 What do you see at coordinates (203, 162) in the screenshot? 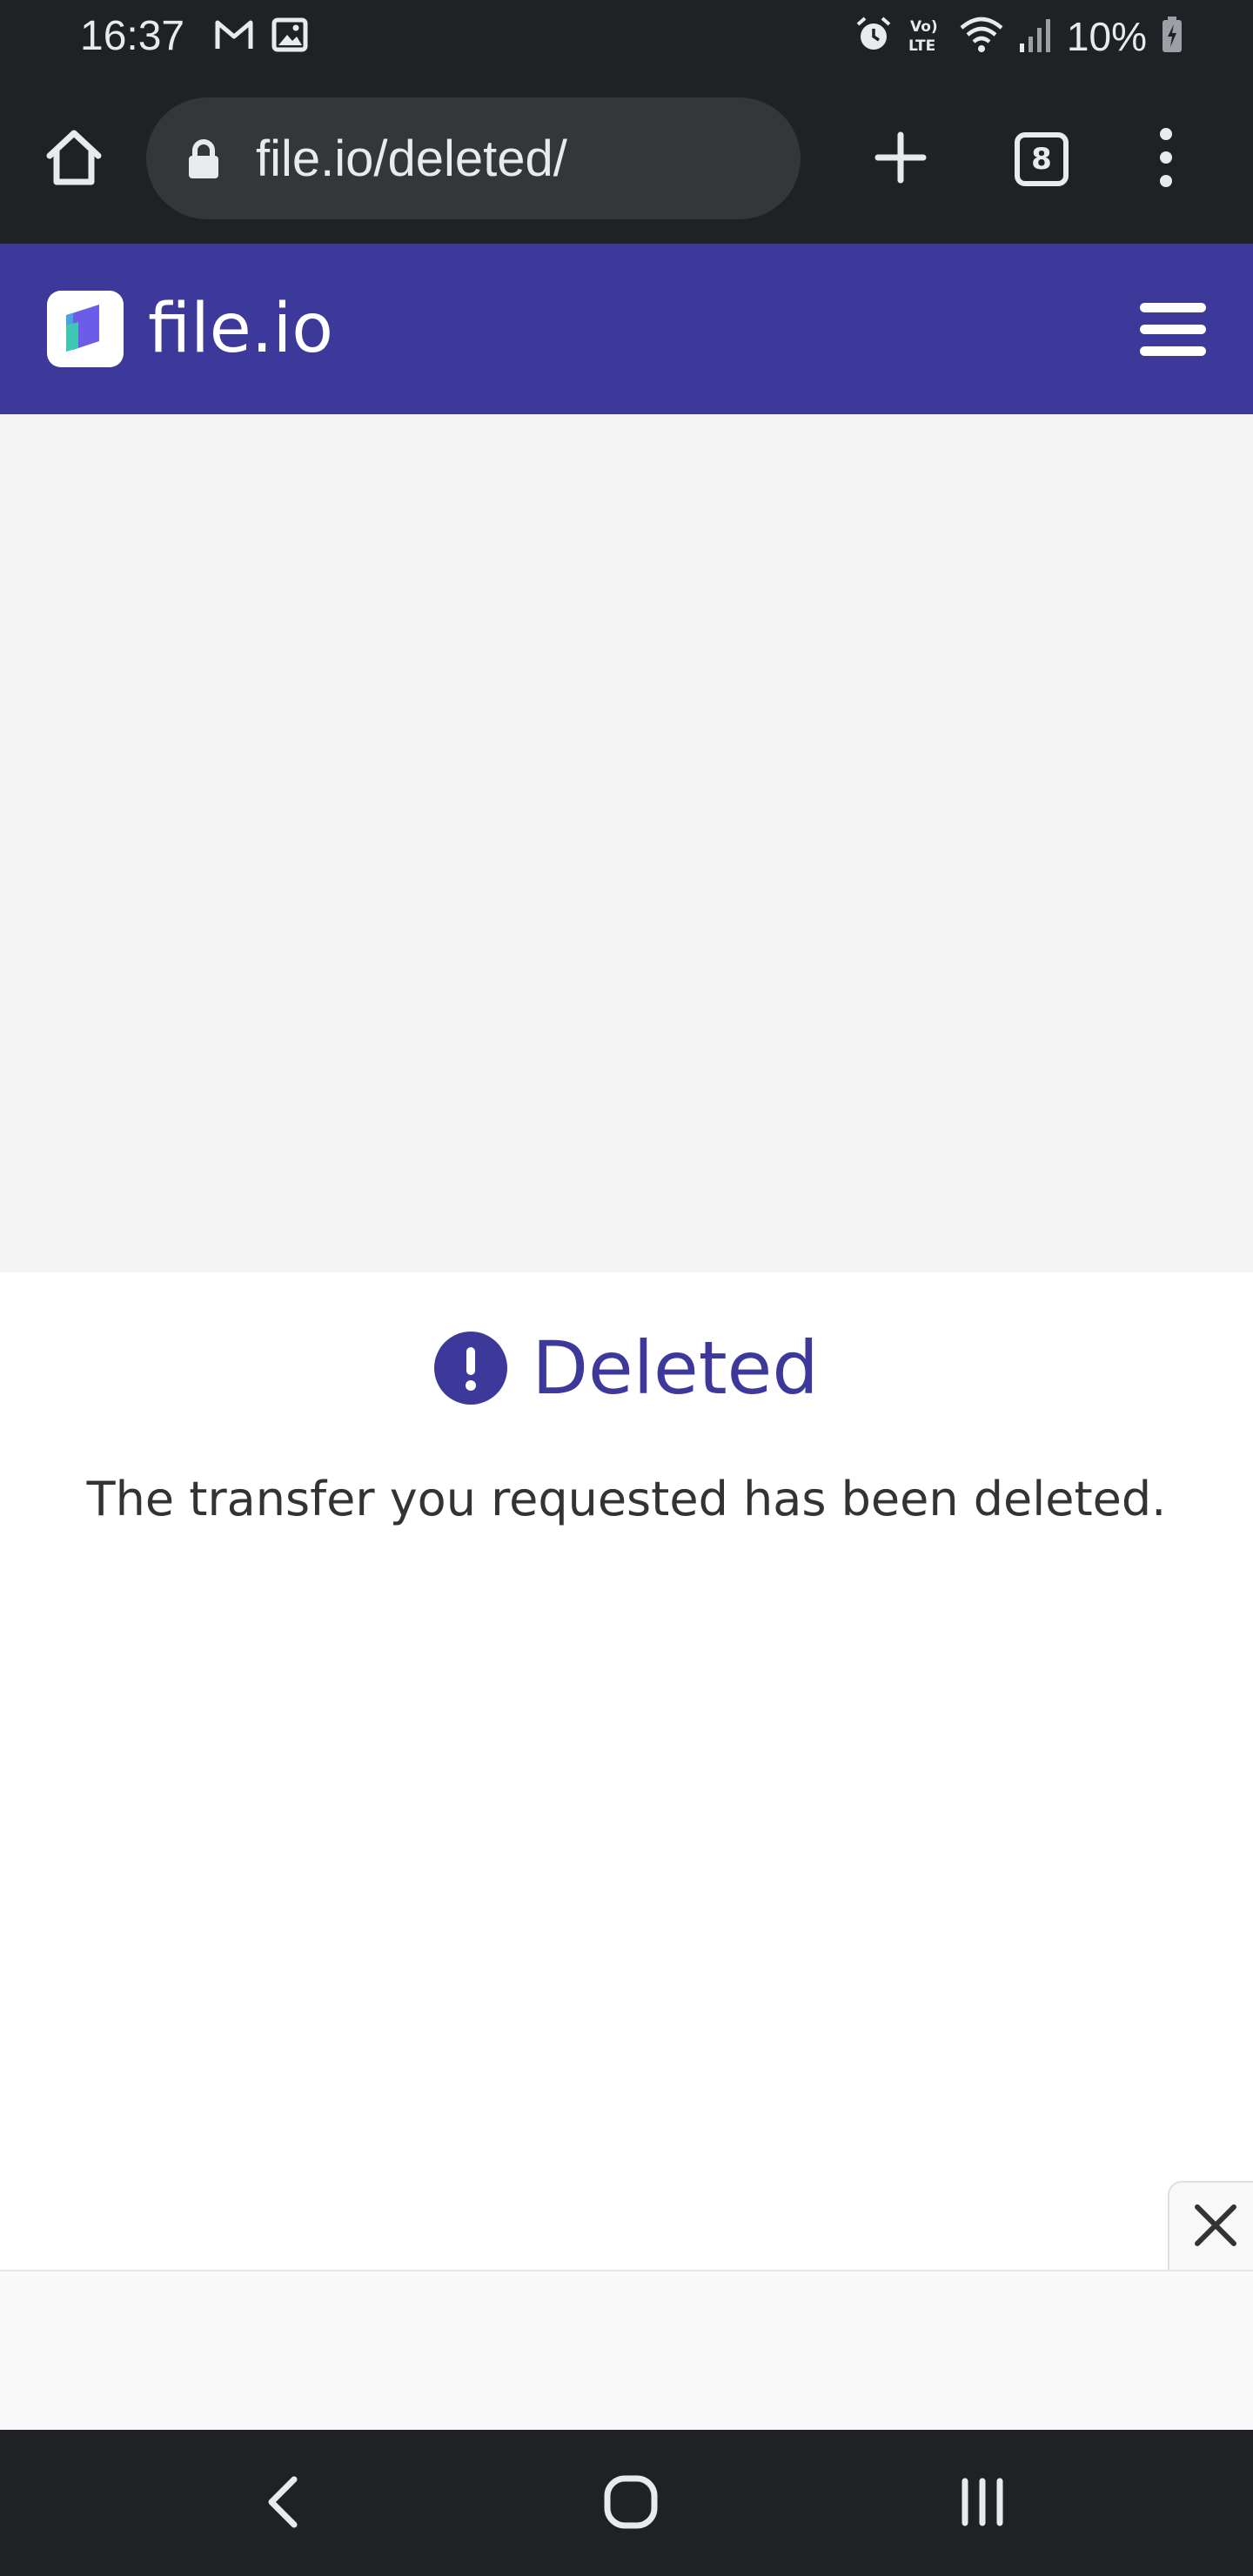
I see `lock-icon` at bounding box center [203, 162].